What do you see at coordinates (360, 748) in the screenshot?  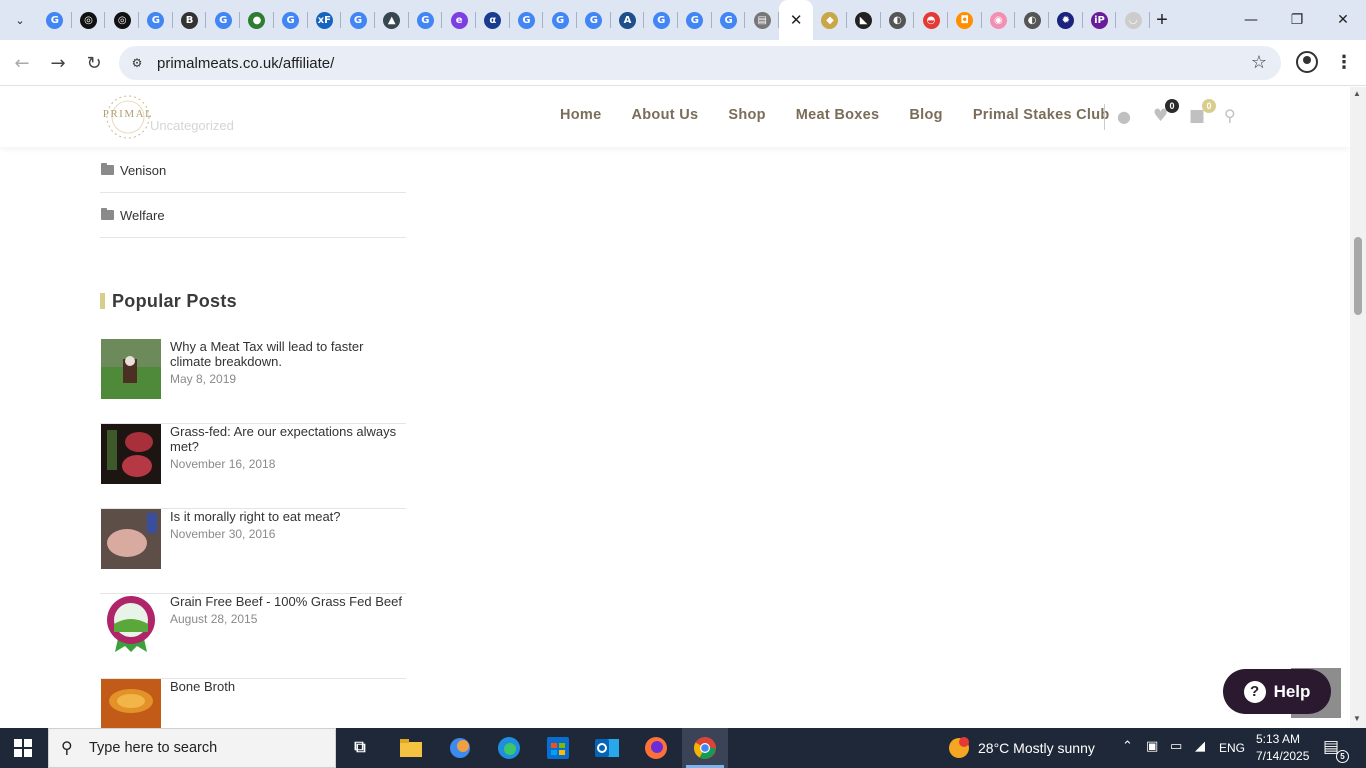 I see `task-view-icon: ⧉` at bounding box center [360, 748].